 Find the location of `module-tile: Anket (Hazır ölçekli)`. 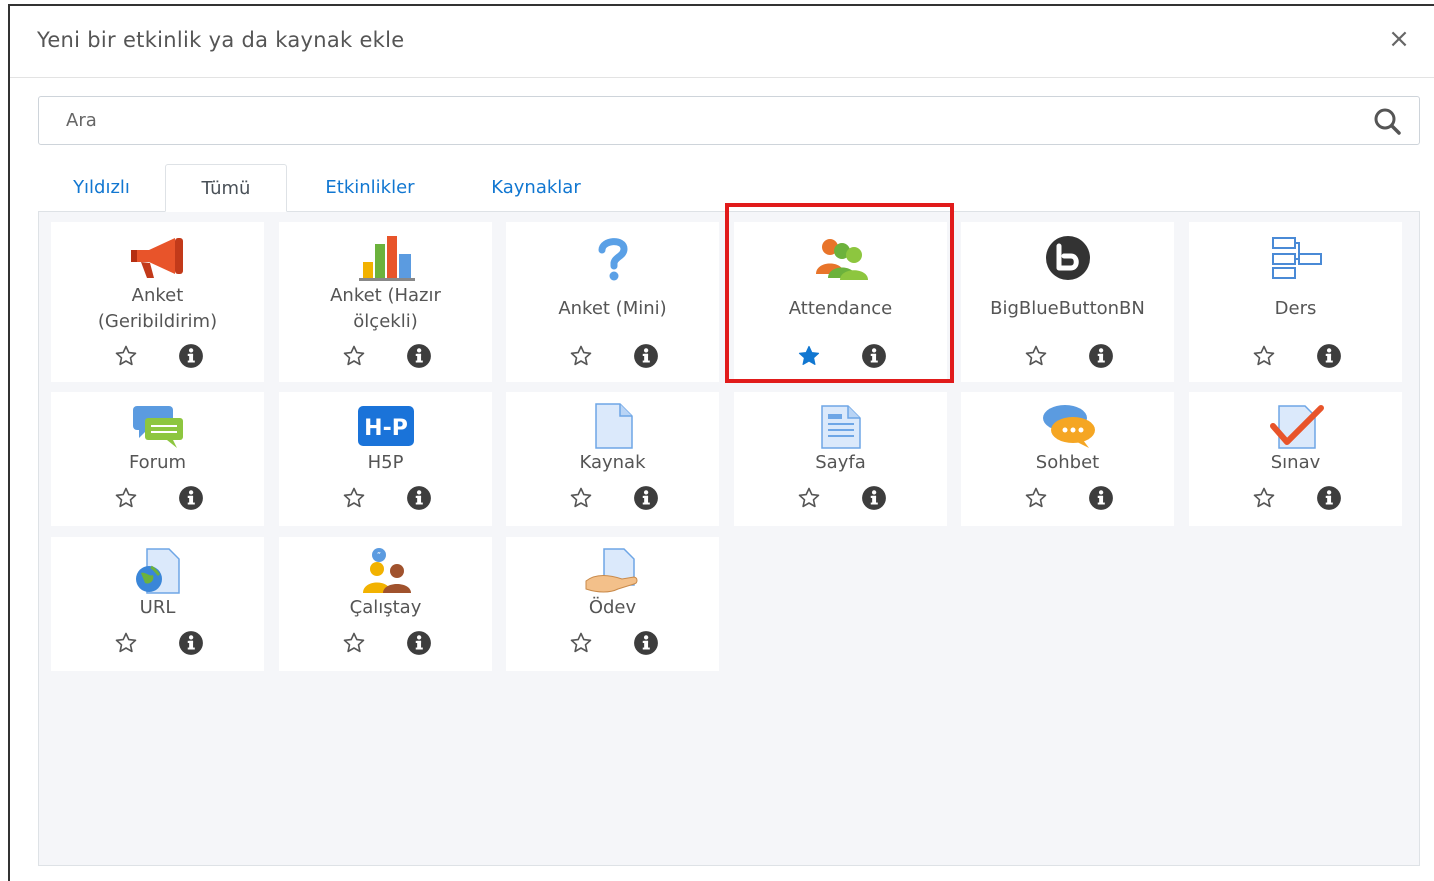

module-tile: Anket (Hazır ölçekli) is located at coordinates (385, 302).